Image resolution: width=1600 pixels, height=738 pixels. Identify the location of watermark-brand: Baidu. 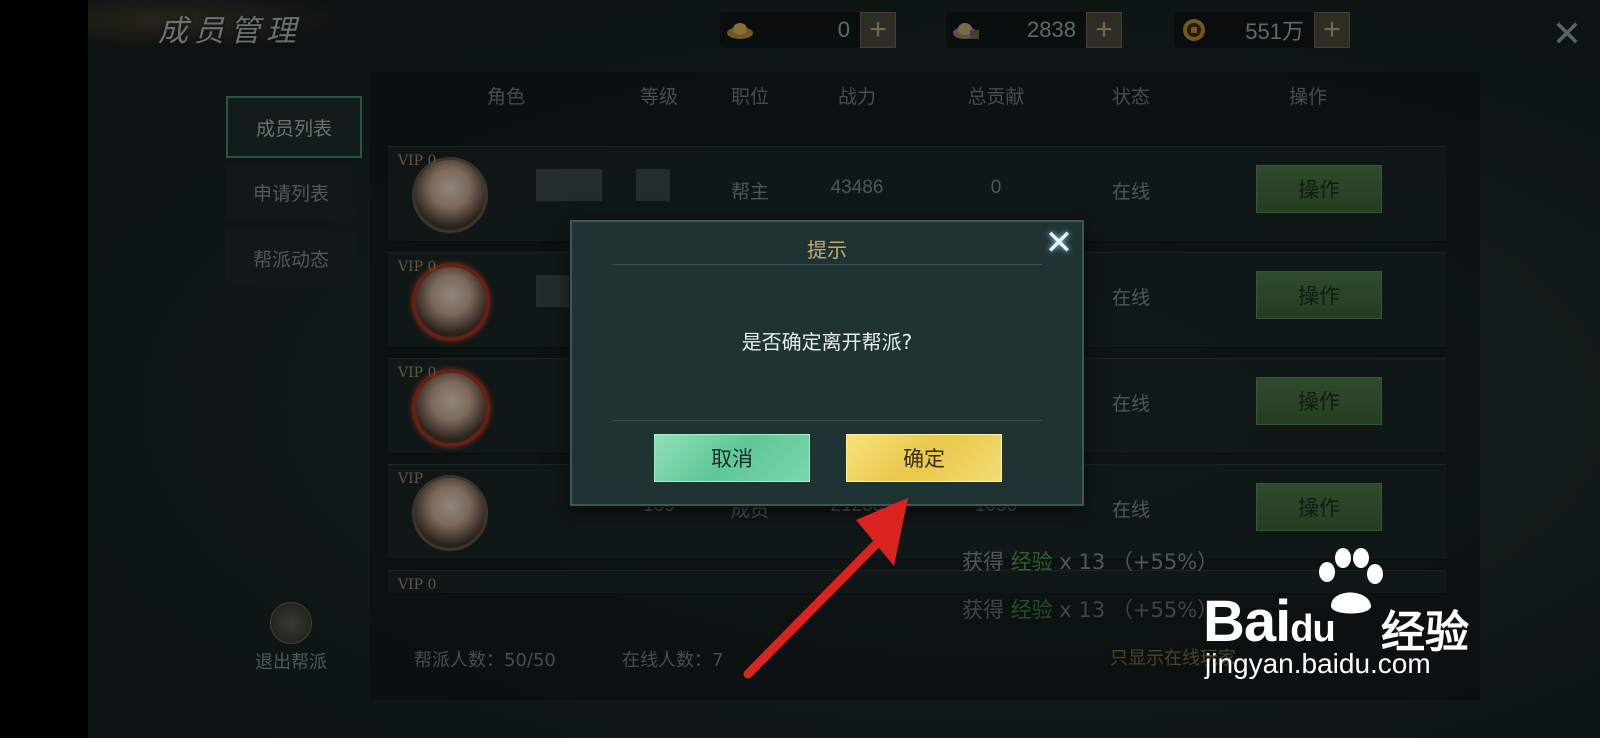
(1269, 621).